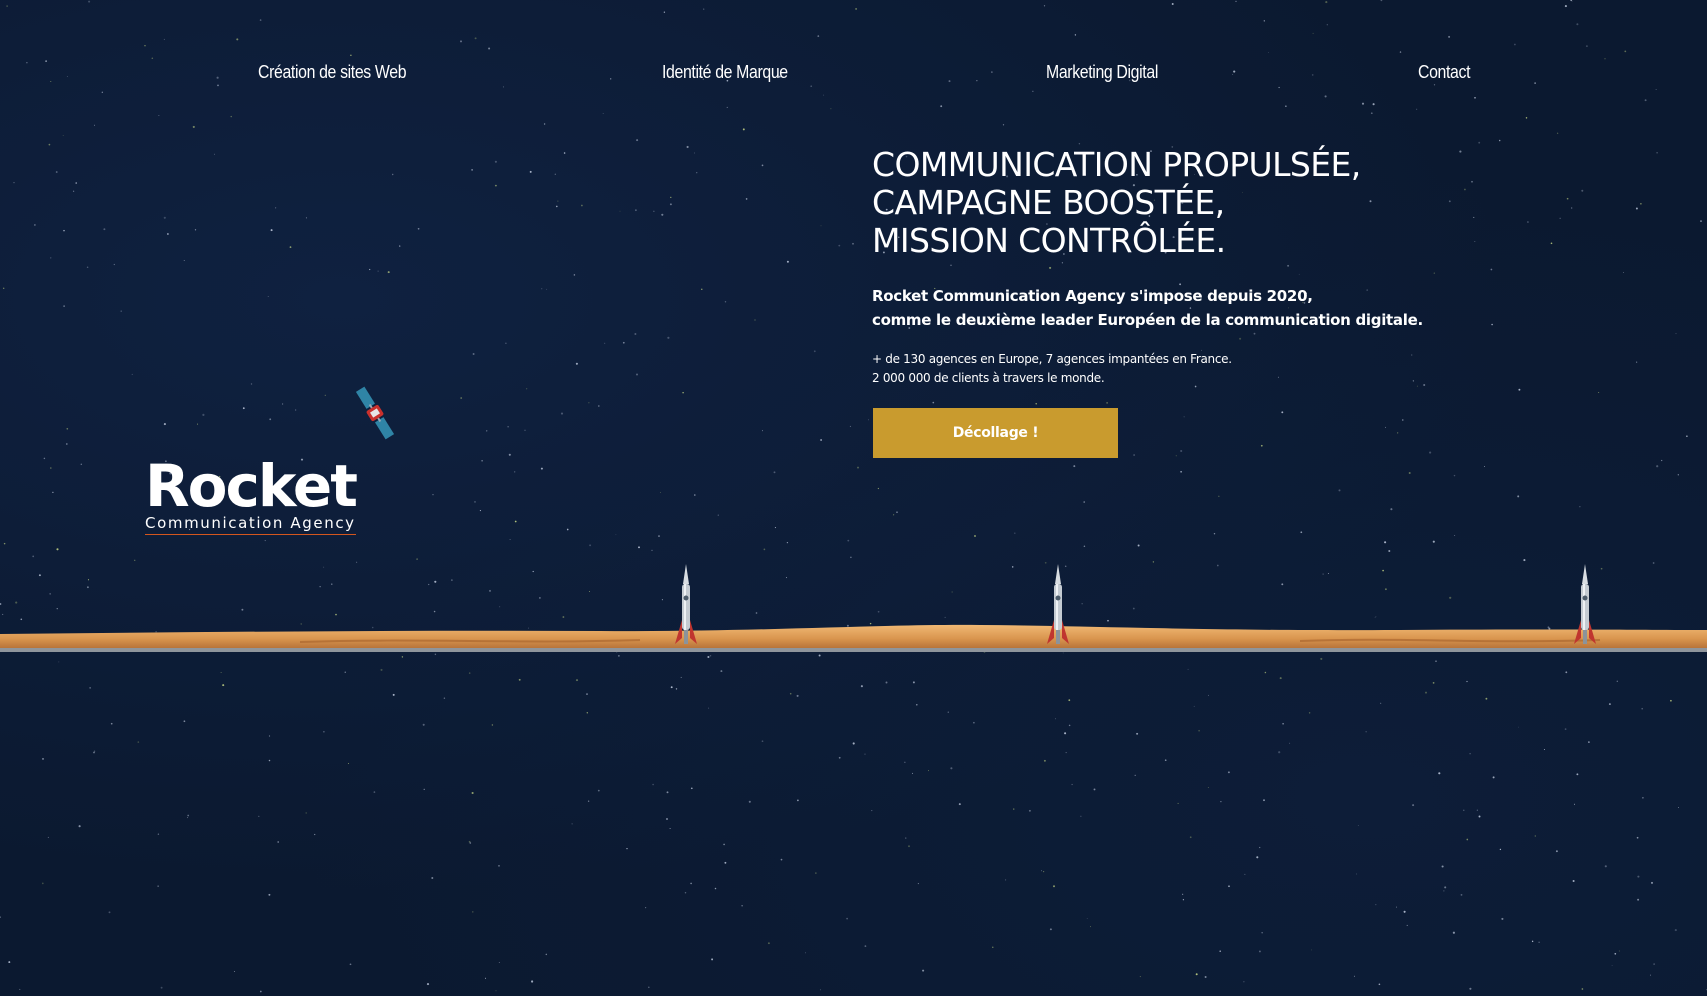 The height and width of the screenshot is (996, 1707). What do you see at coordinates (725, 72) in the screenshot?
I see `nav-link-identite-de-marque: Identité de Marque` at bounding box center [725, 72].